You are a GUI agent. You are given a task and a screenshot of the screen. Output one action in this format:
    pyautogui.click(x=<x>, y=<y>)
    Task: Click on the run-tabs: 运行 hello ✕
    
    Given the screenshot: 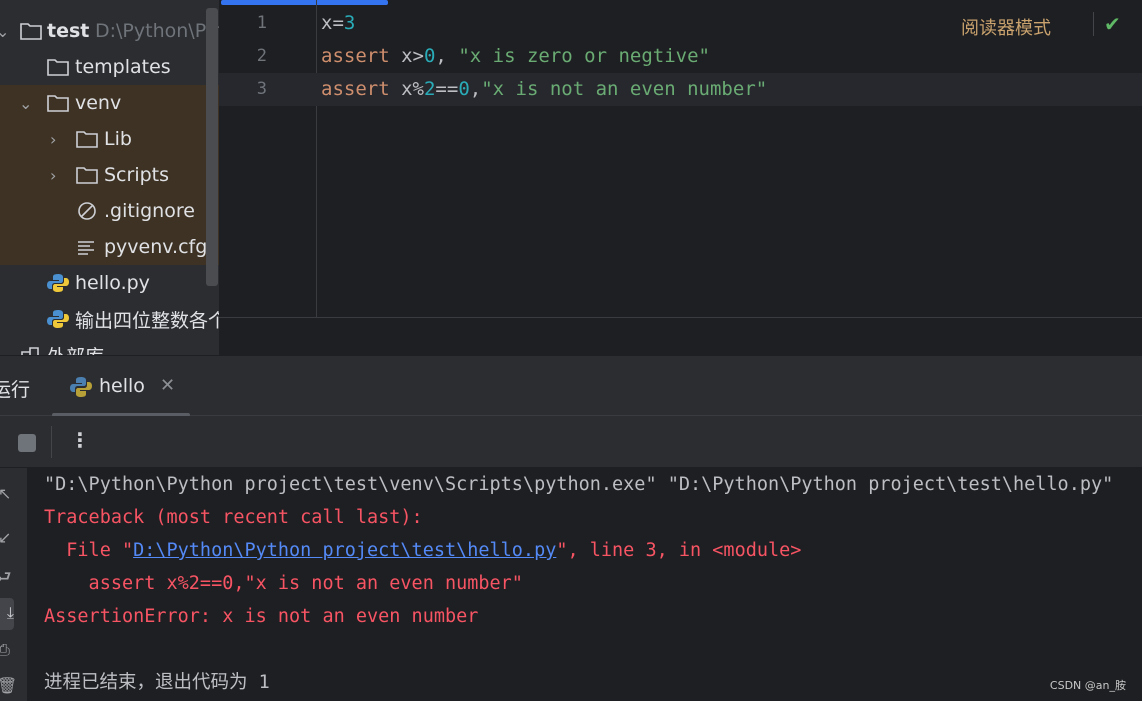 What is the action you would take?
    pyautogui.click(x=571, y=386)
    